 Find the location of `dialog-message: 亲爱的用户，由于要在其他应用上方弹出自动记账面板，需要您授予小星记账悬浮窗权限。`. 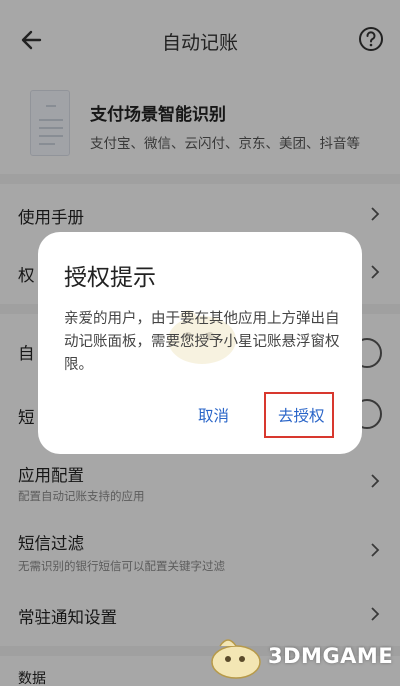

dialog-message: 亲爱的用户，由于要在其他应用上方弹出自动记账面板，需要您授予小星记账悬浮窗权限。 is located at coordinates (202, 342).